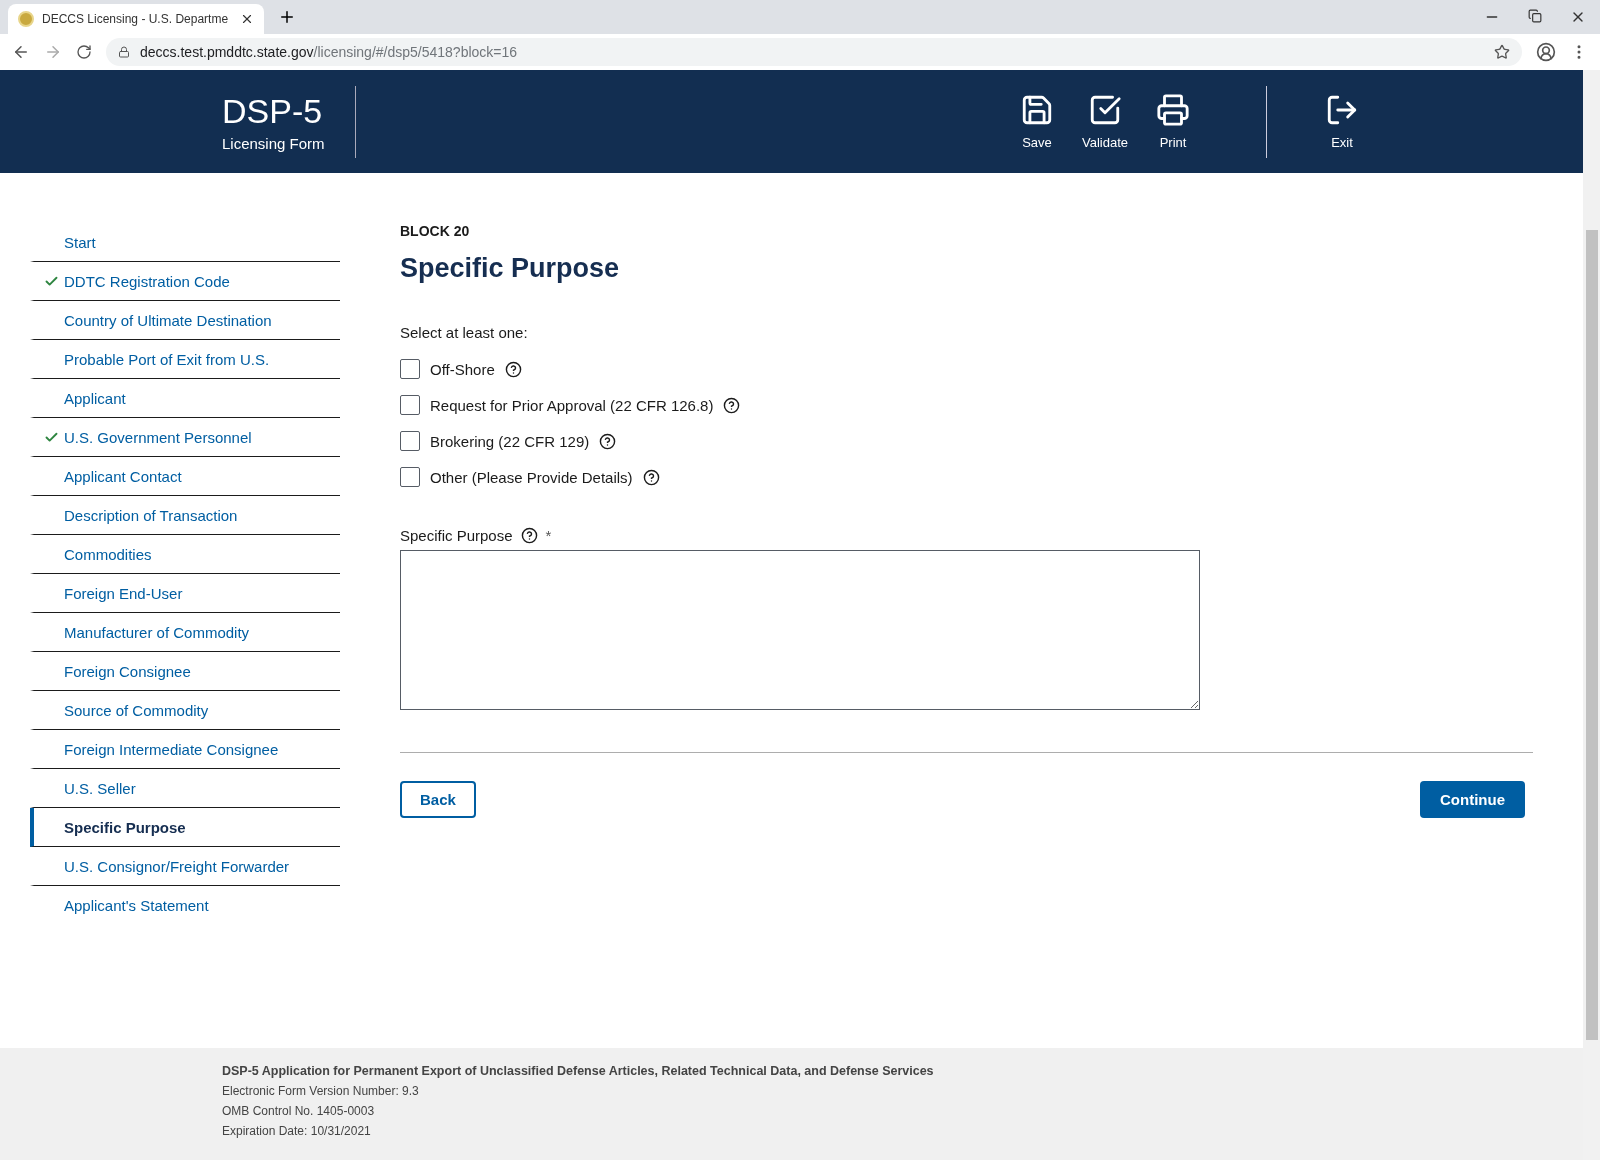 This screenshot has height=1160, width=1600. Describe the element at coordinates (185, 398) in the screenshot. I see `sidebar-item: Applicant` at that location.